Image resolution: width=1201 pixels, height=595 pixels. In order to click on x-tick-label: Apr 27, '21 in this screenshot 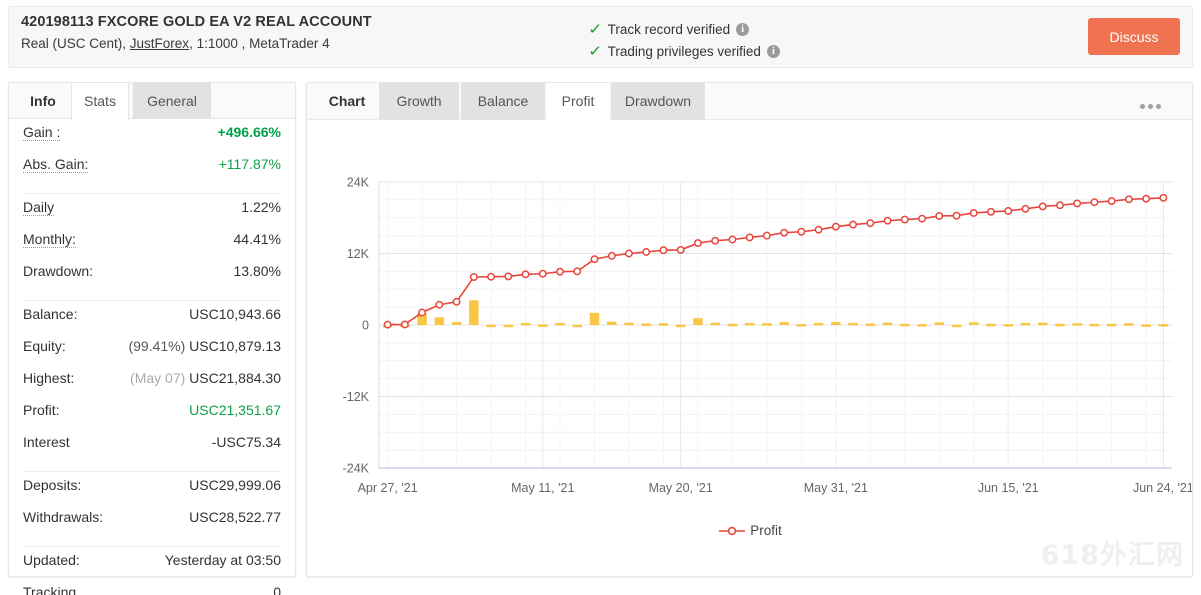, I will do `click(388, 488)`.